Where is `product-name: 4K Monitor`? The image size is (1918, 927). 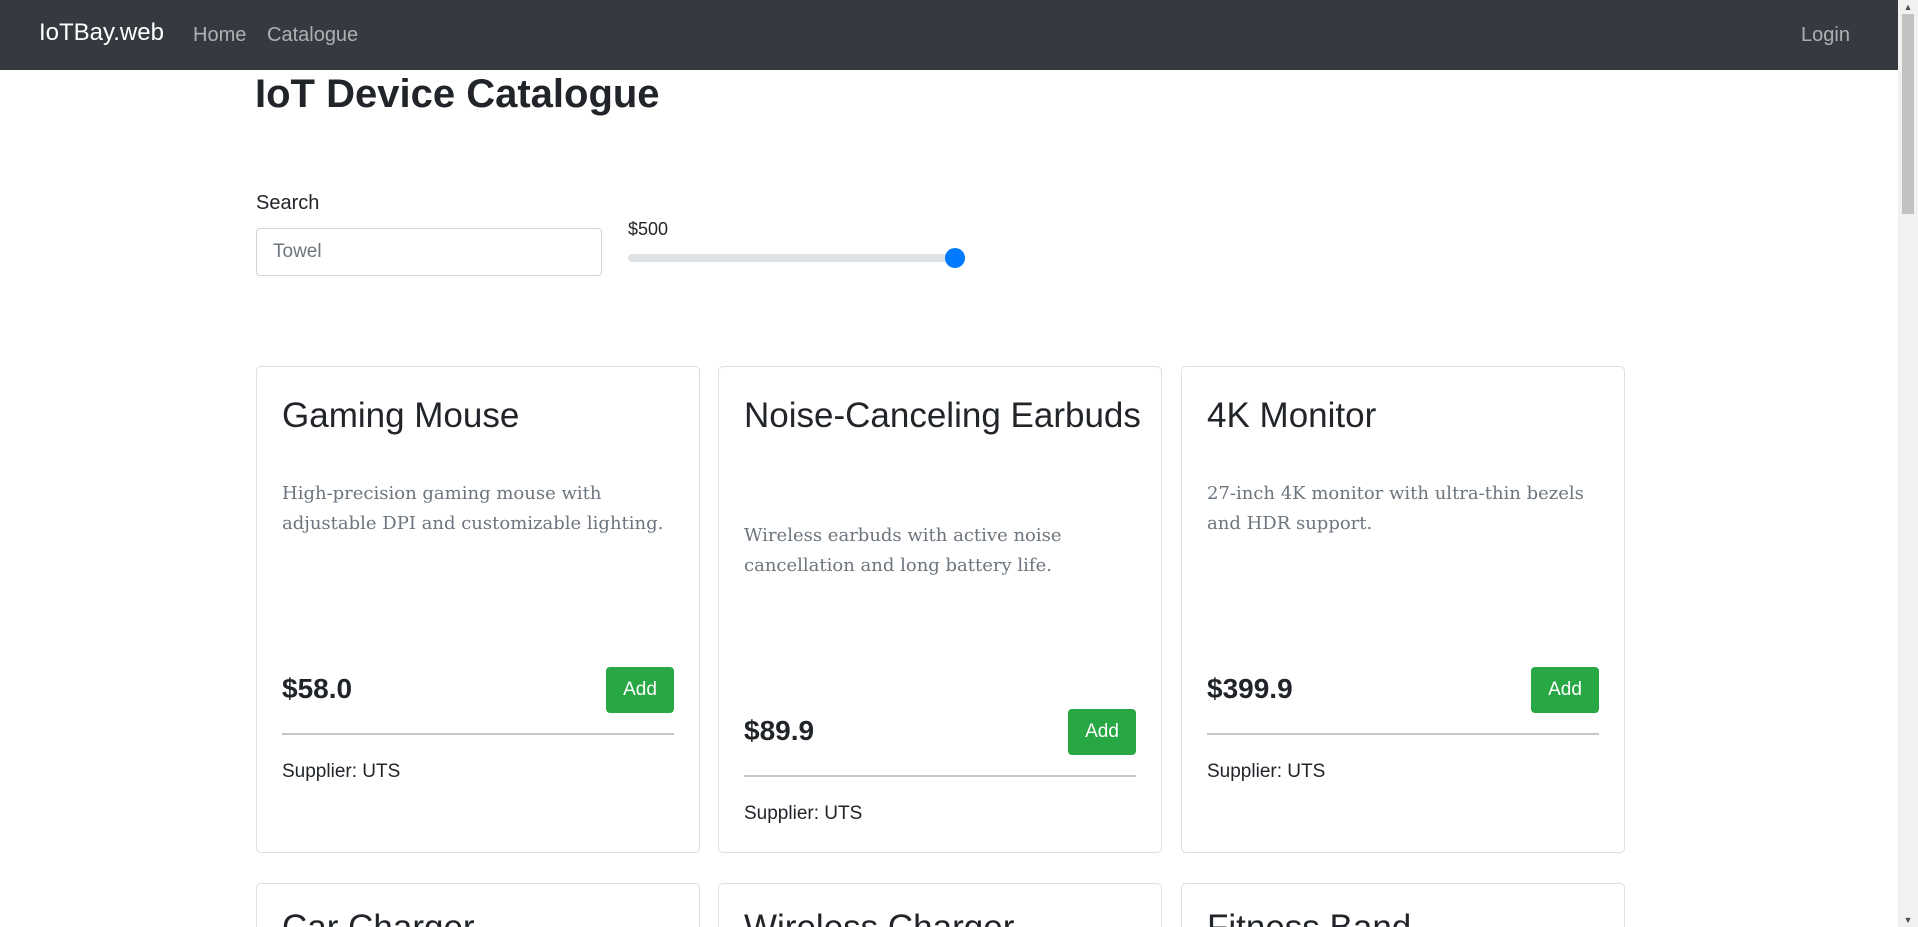
product-name: 4K Monitor is located at coordinates (1292, 415).